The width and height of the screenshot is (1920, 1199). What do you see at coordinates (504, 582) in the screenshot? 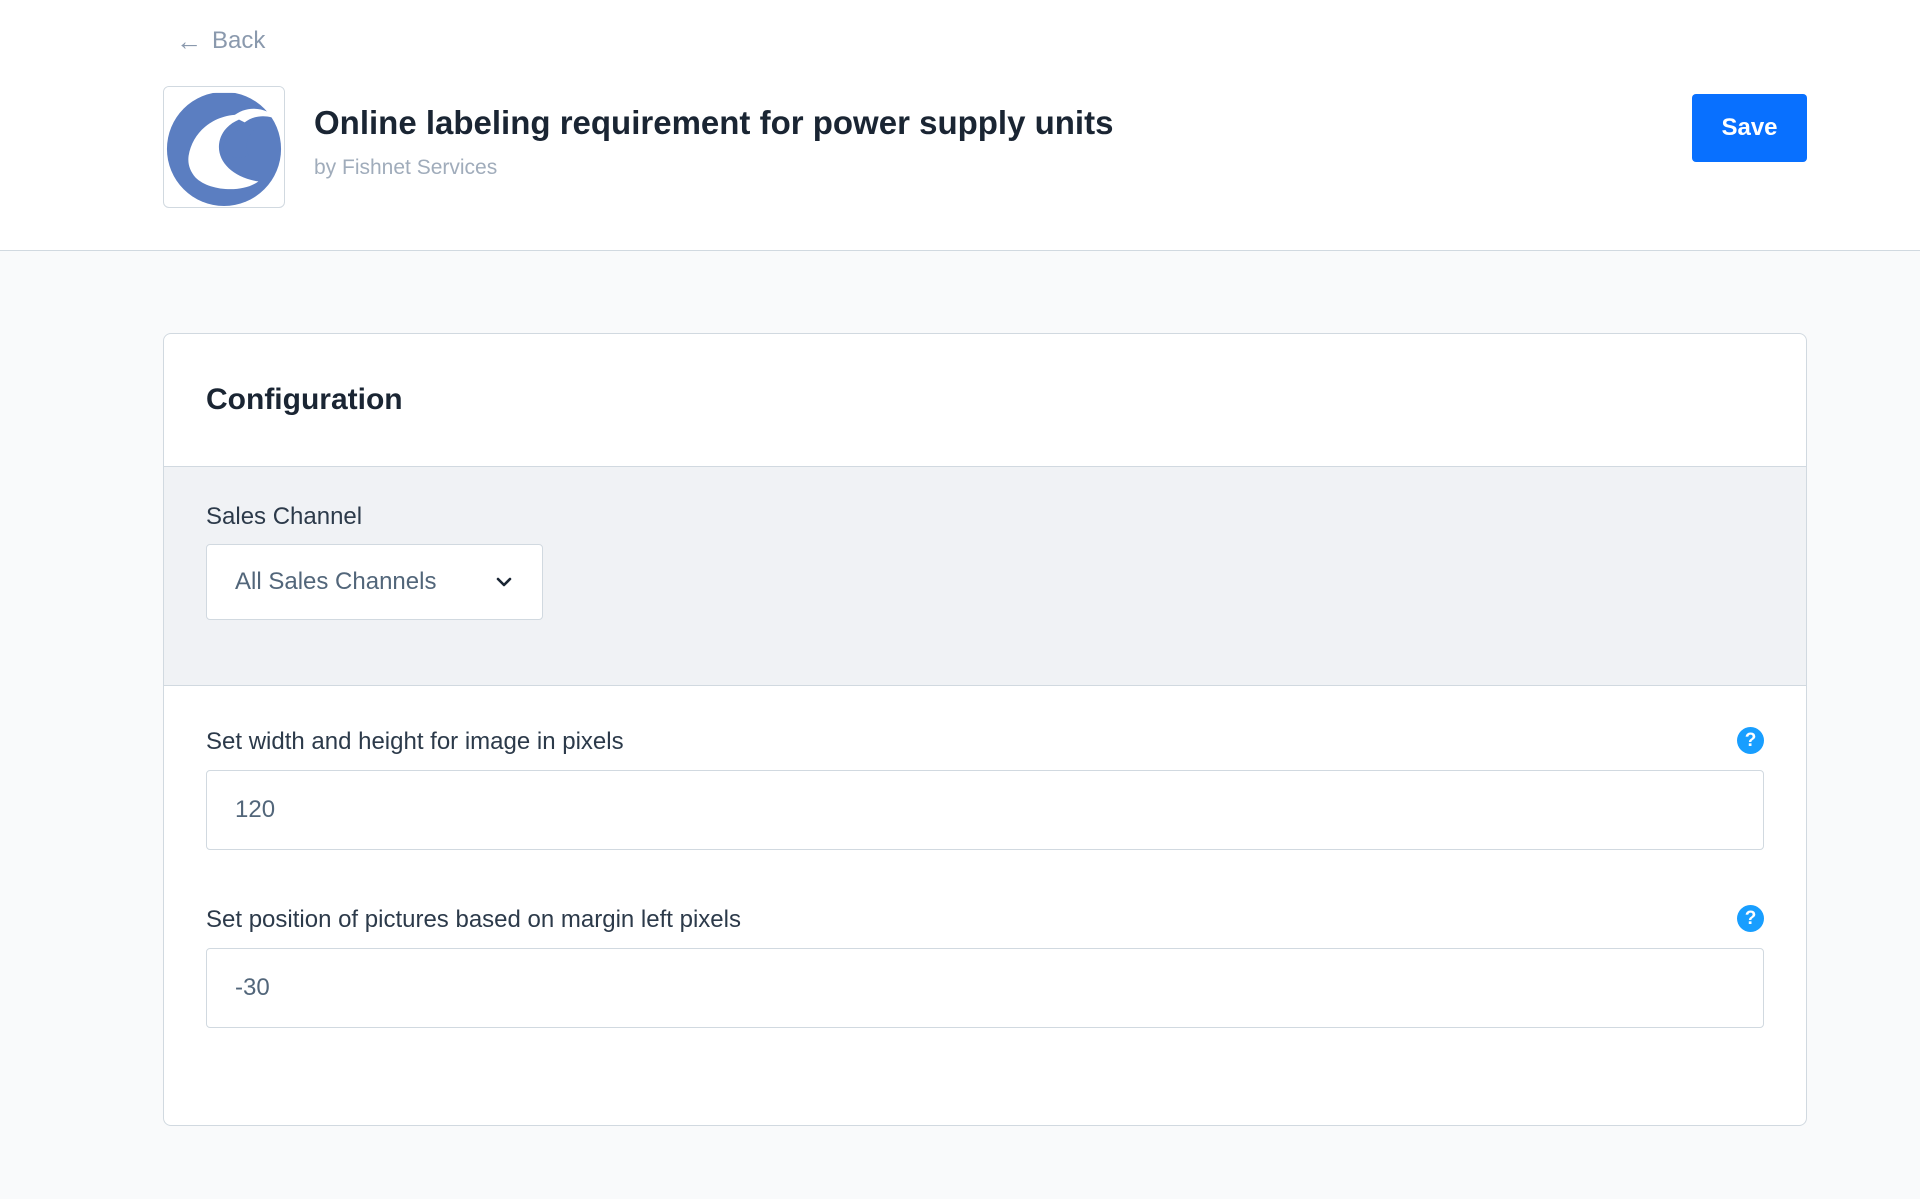
I see `chevron-down-icon` at bounding box center [504, 582].